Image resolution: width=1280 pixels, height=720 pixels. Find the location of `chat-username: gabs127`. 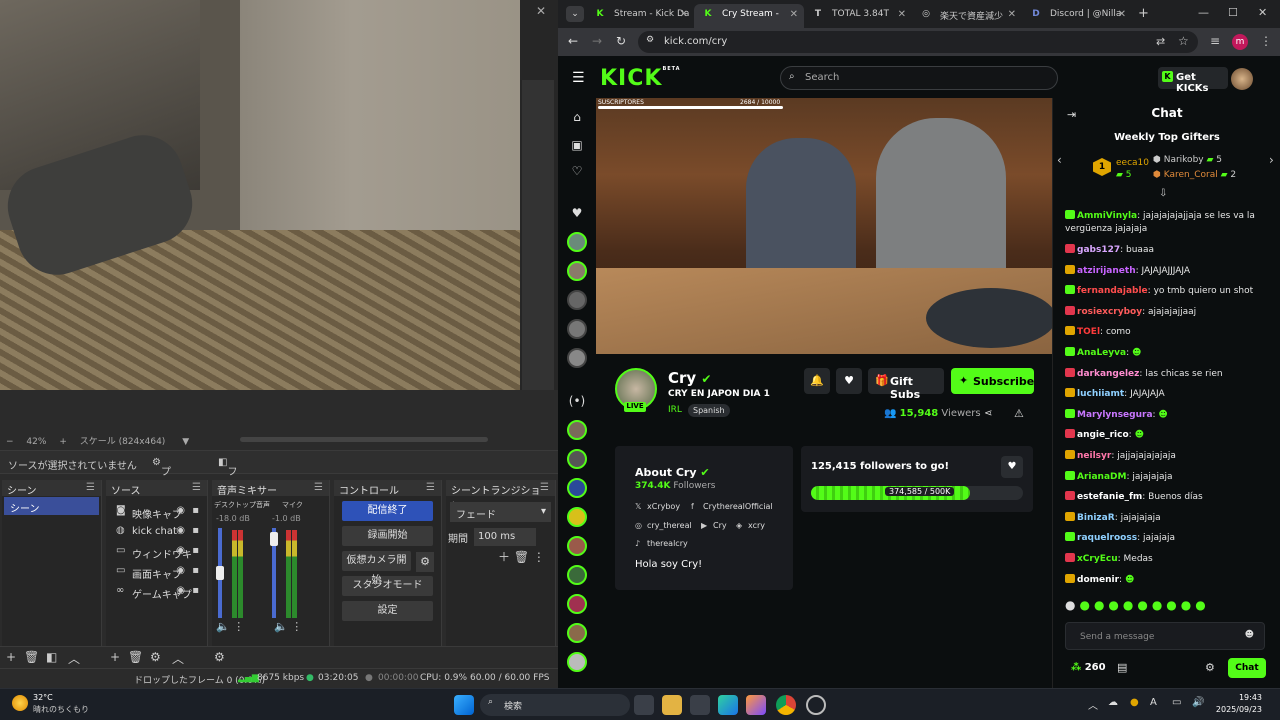

chat-username: gabs127 is located at coordinates (1098, 250).